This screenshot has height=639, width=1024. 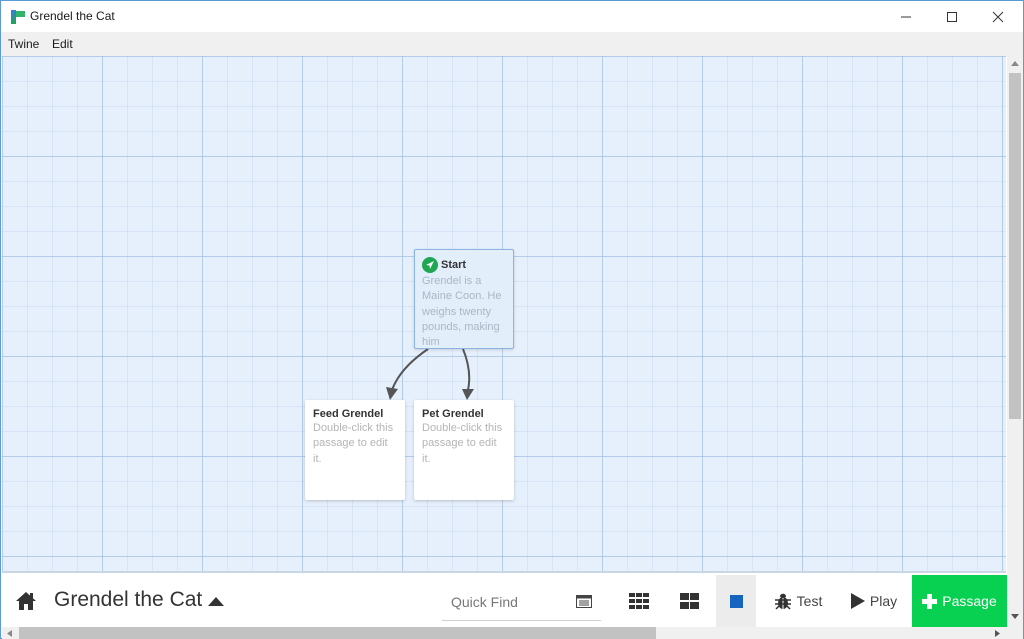 I want to click on zoom-small-button, so click(x=639, y=601).